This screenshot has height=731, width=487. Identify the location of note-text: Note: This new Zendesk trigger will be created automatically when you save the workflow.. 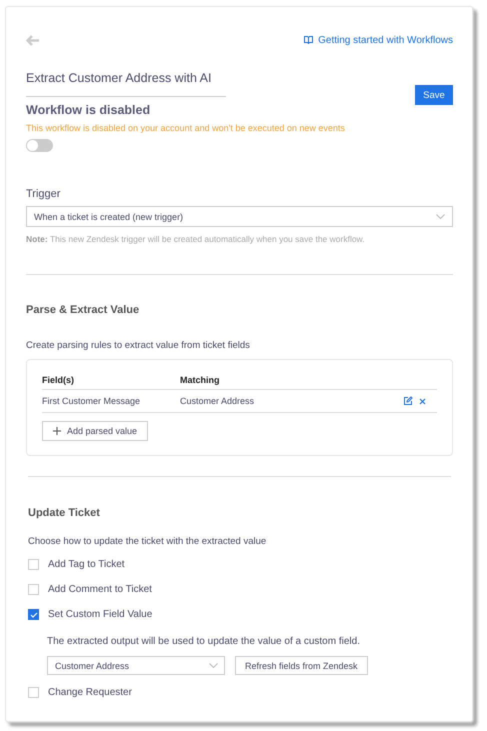
(196, 239).